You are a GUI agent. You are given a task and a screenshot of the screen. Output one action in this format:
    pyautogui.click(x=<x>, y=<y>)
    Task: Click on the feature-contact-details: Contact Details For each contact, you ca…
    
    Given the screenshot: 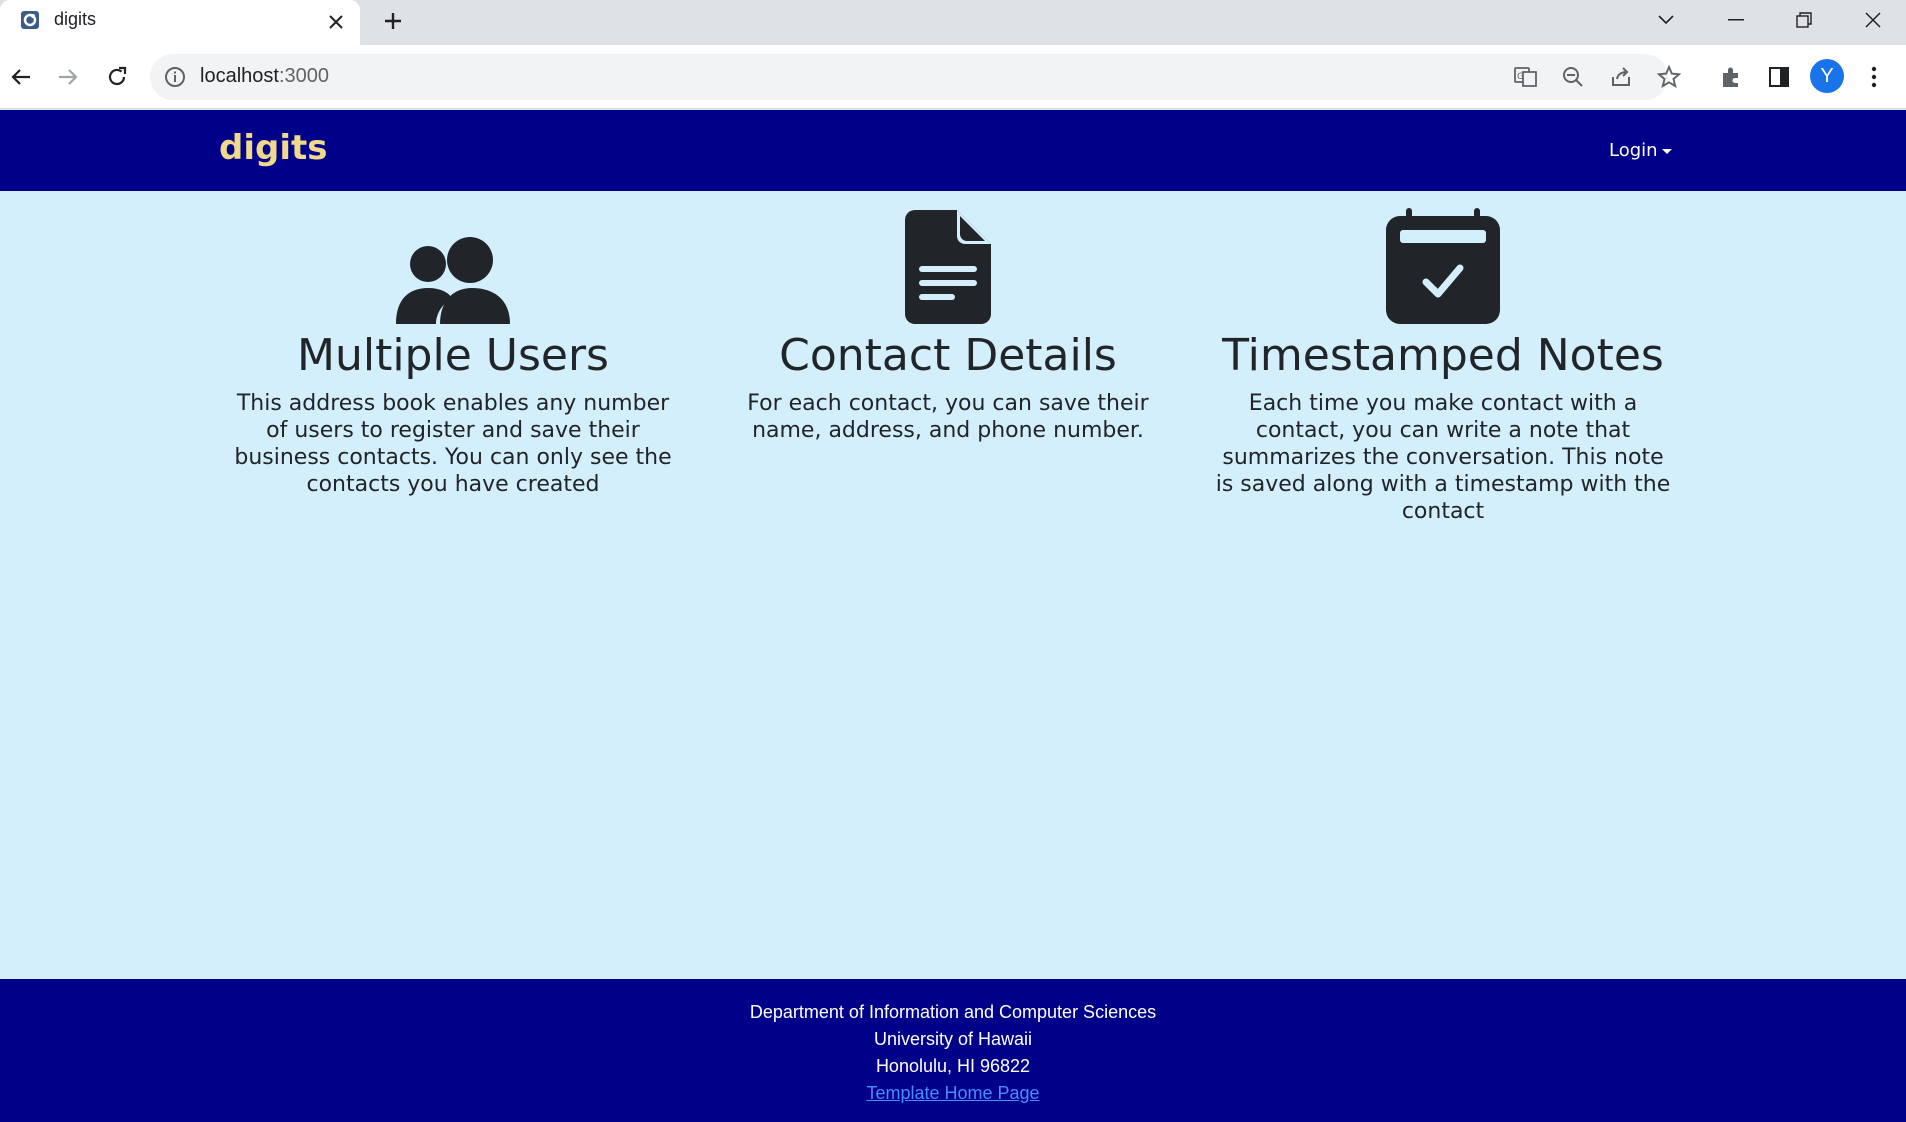 What is the action you would take?
    pyautogui.click(x=948, y=325)
    